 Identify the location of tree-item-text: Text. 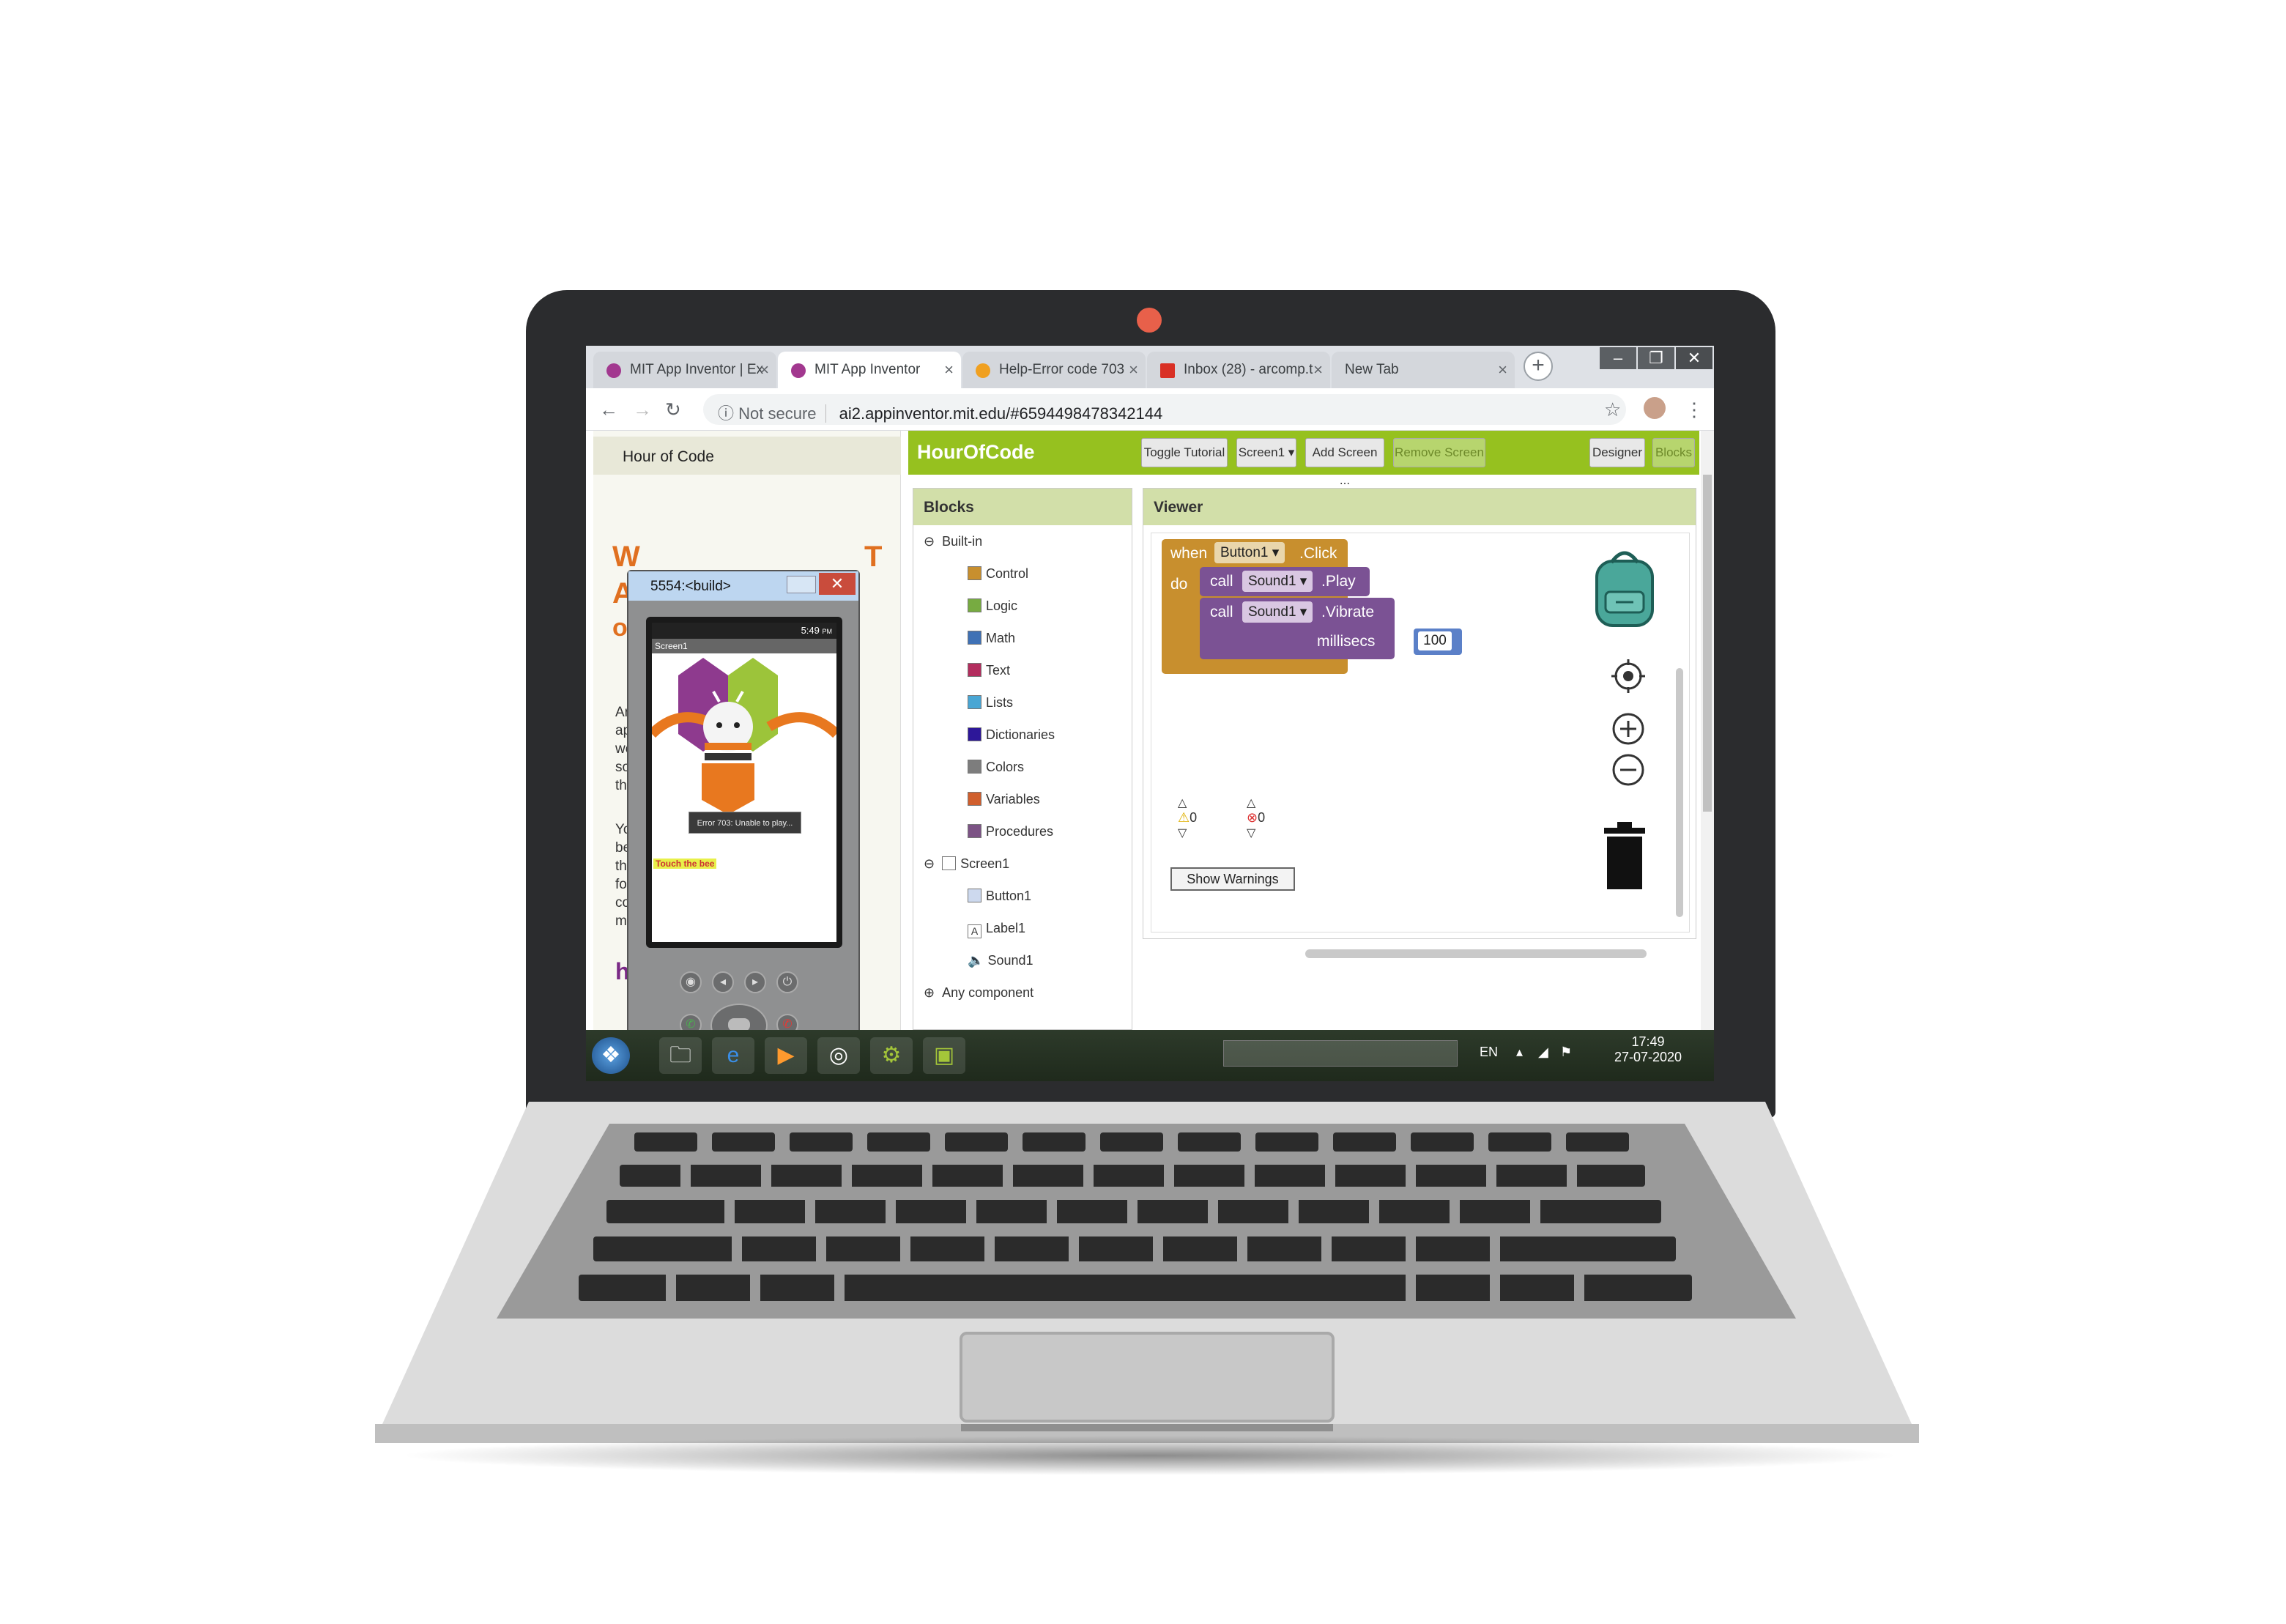
(989, 670).